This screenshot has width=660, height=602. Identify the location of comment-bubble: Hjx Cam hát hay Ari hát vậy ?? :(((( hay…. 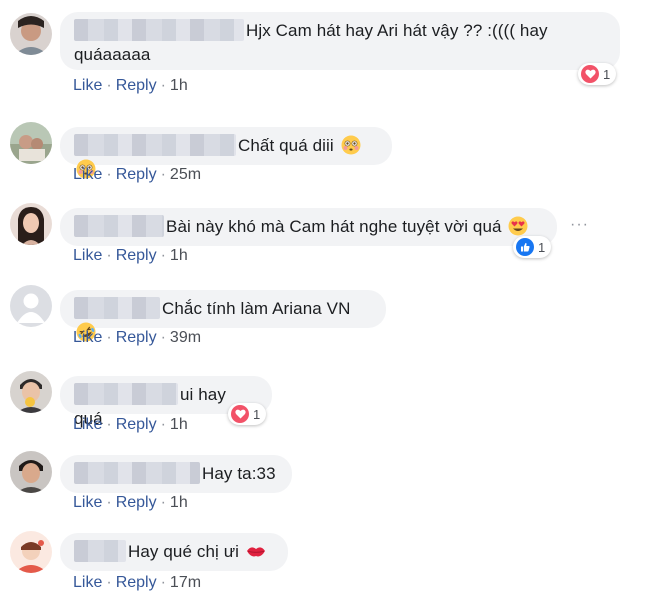
(340, 41).